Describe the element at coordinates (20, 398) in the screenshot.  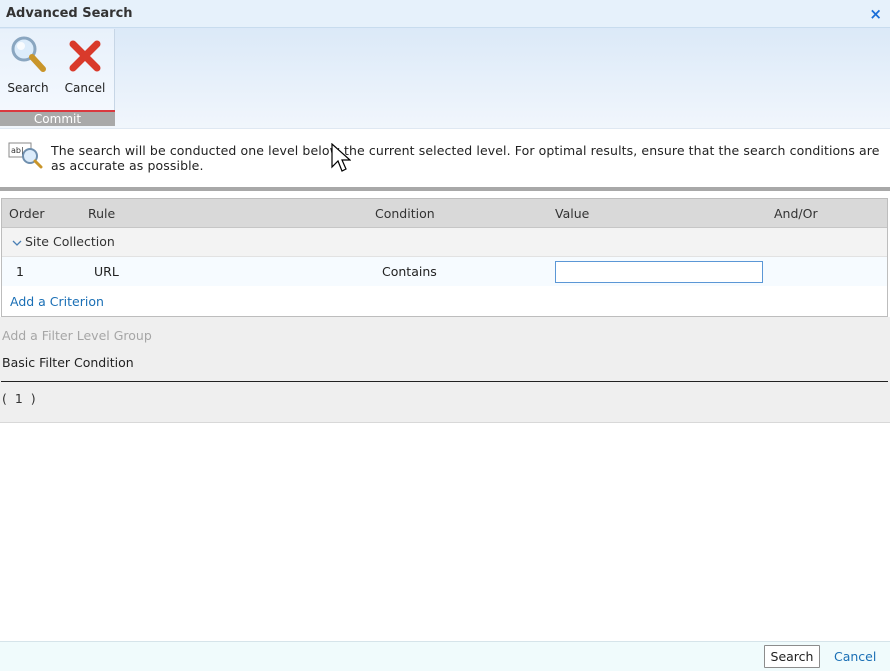
I see `filter-expression: ( 1 )` at that location.